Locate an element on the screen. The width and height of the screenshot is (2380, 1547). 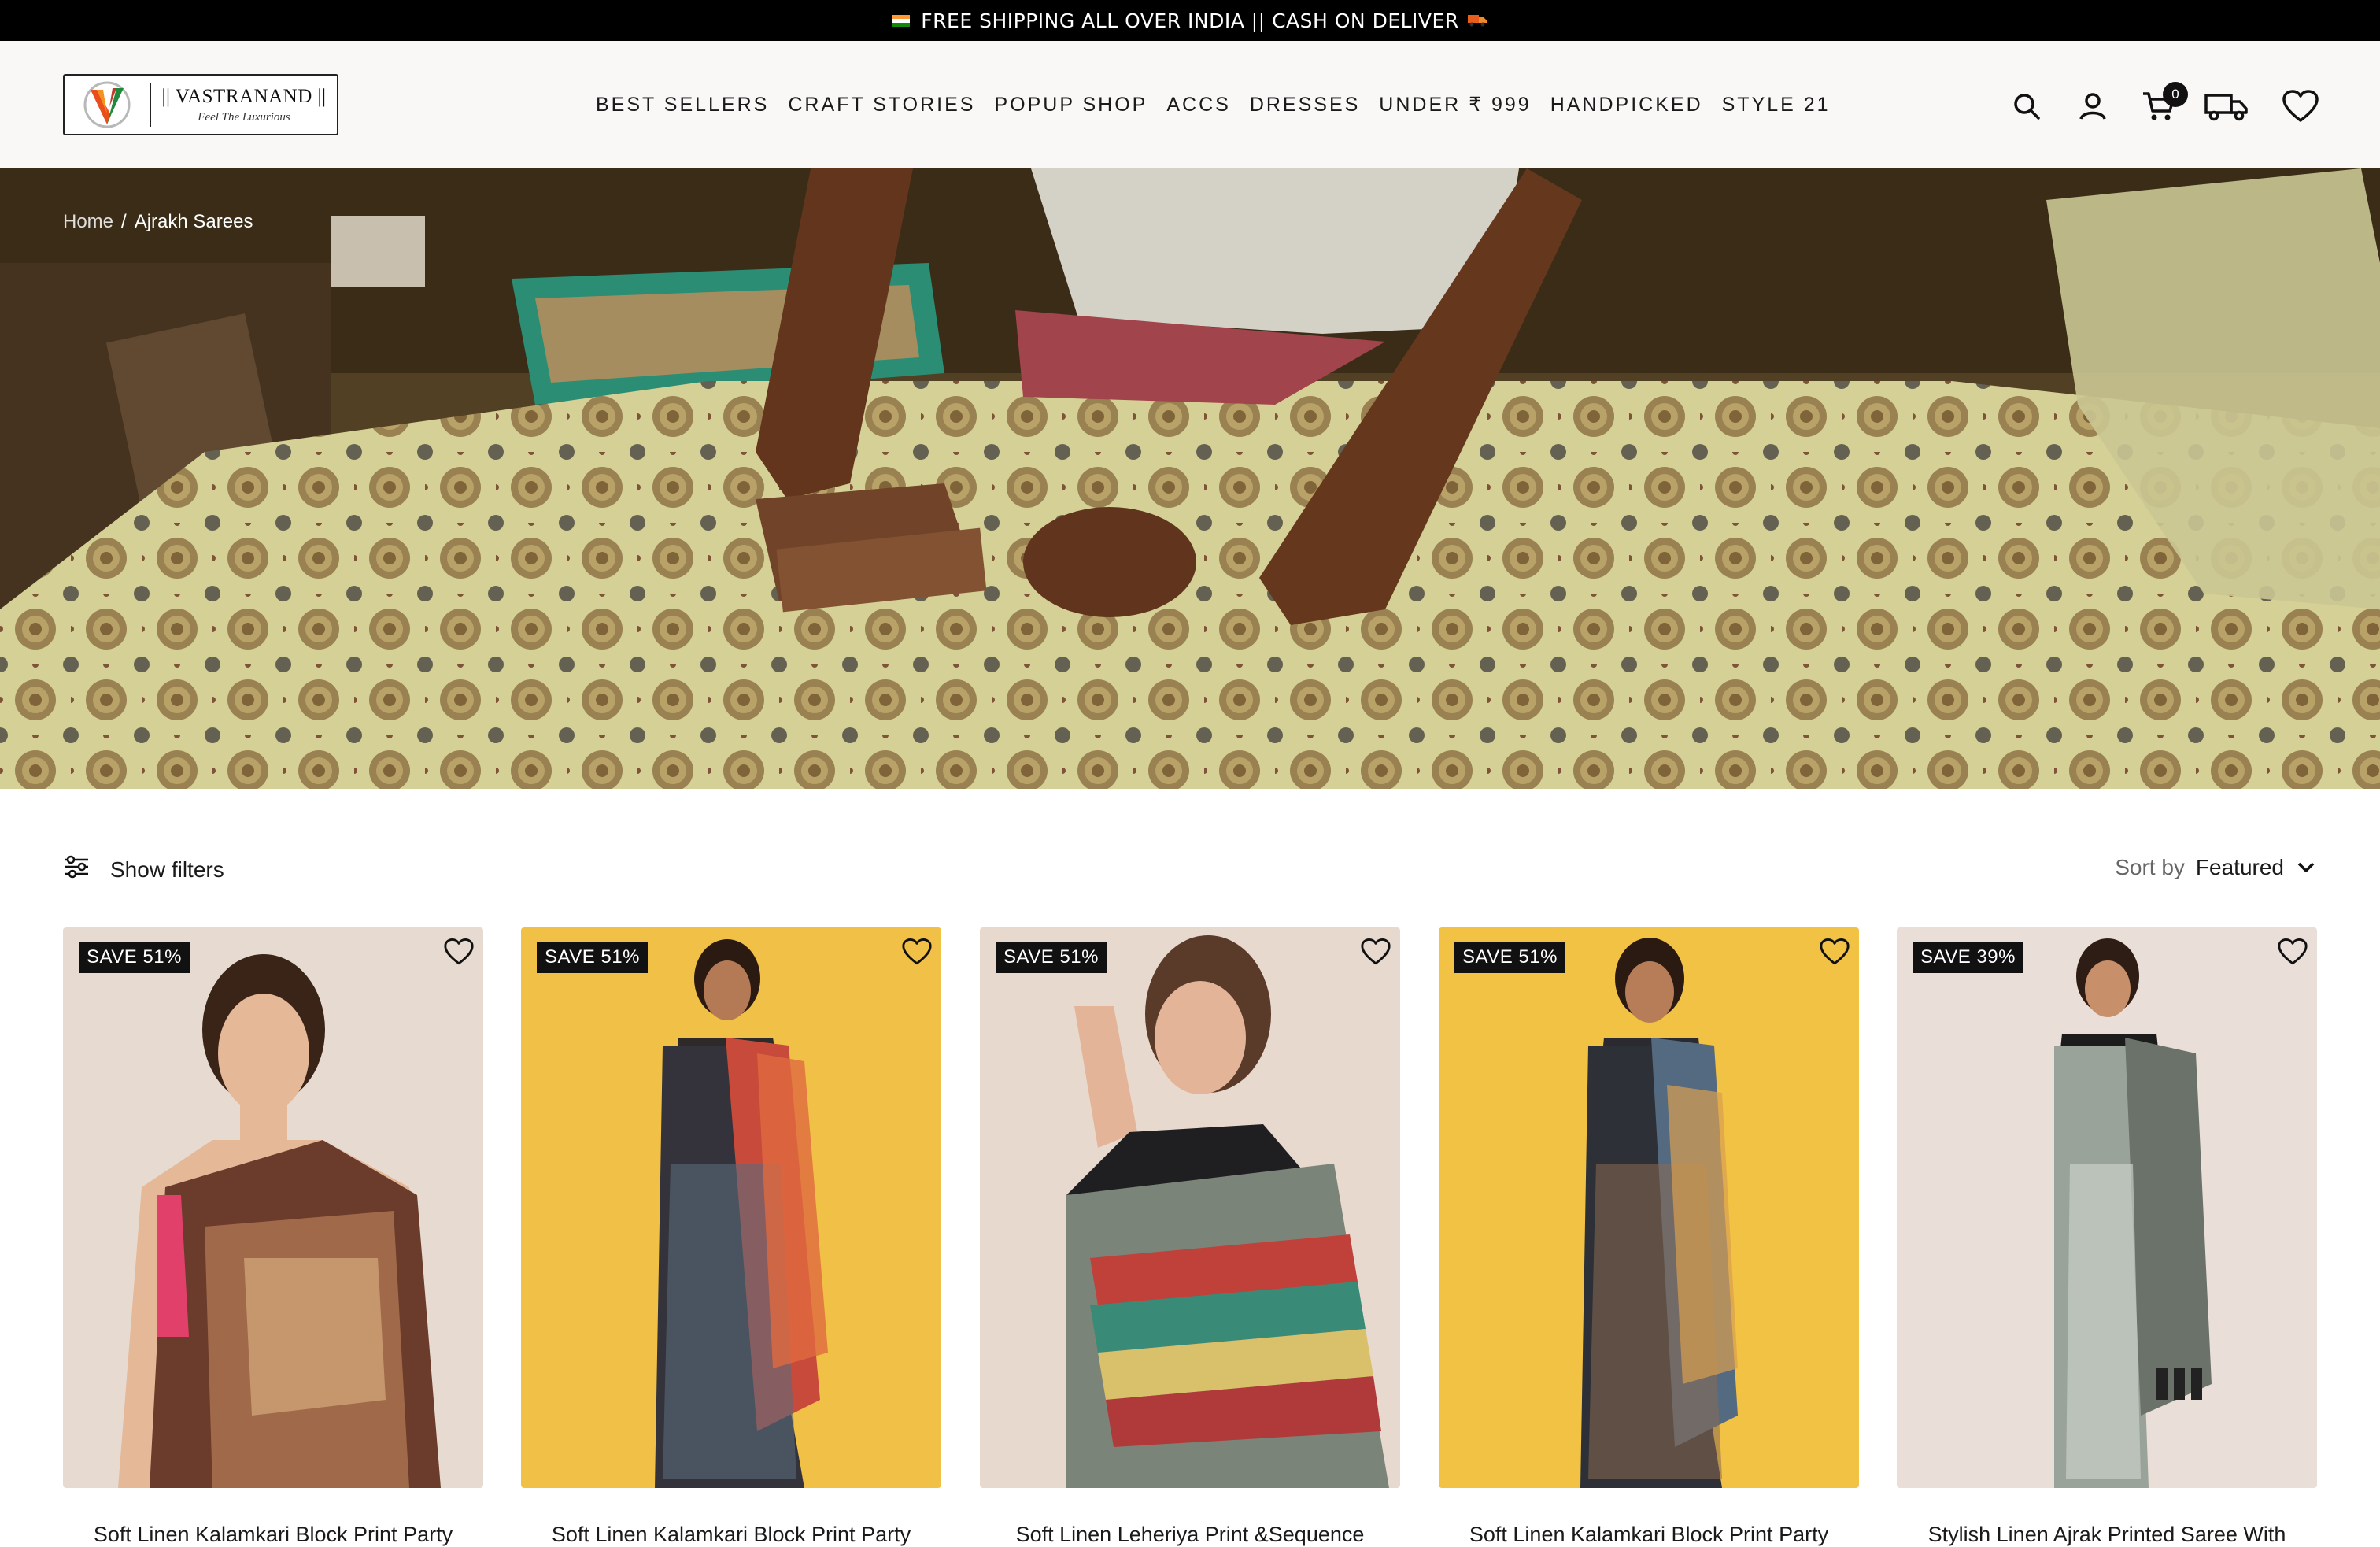
nav-style-21: STYLE 21 is located at coordinates (1776, 105).